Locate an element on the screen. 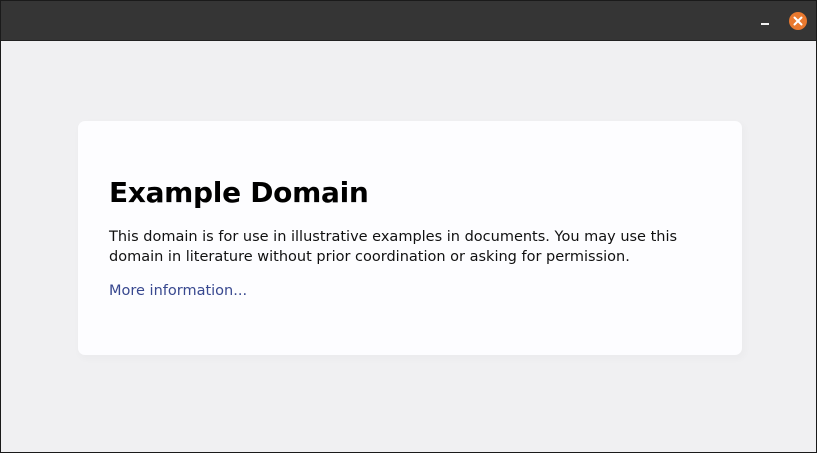 The width and height of the screenshot is (817, 453). close-icon is located at coordinates (798, 21).